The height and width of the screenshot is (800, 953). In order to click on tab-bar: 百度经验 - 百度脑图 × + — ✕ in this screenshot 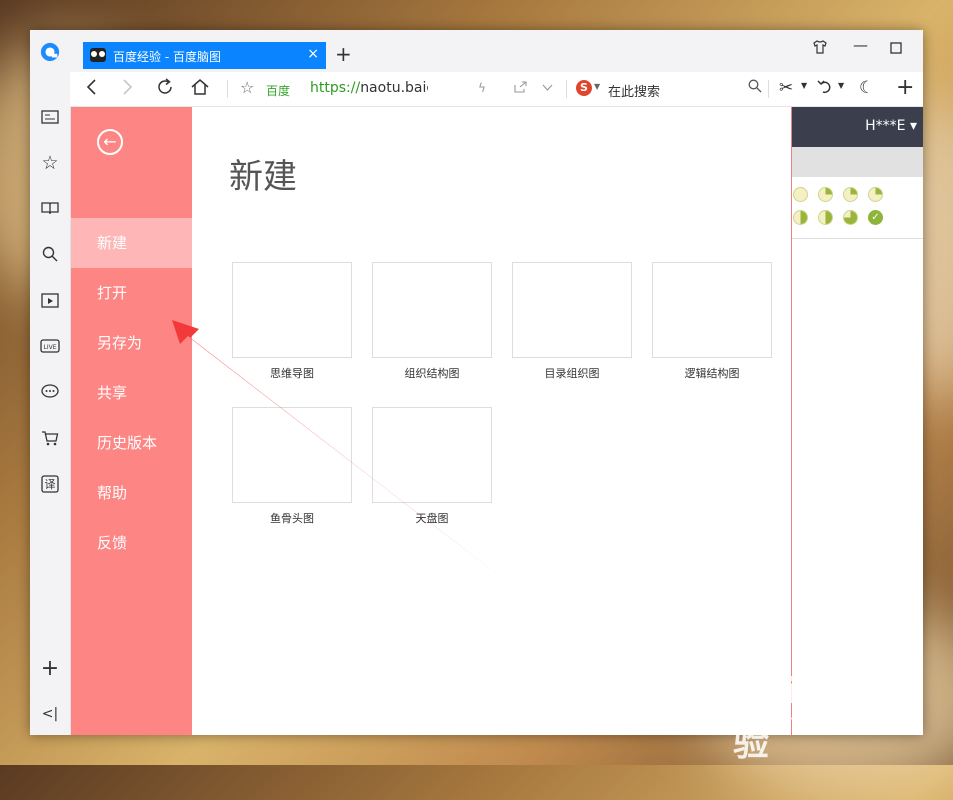, I will do `click(496, 51)`.